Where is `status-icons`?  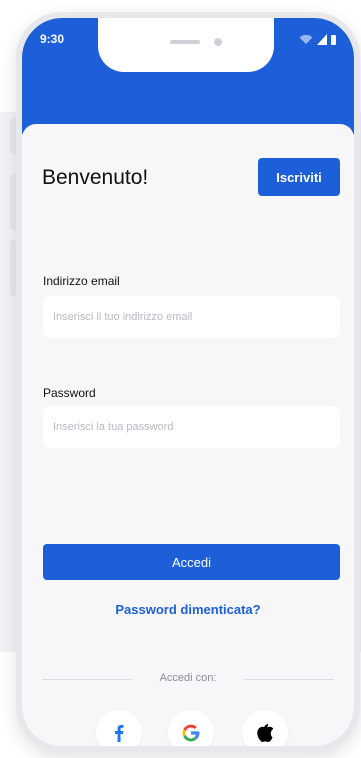 status-icons is located at coordinates (317, 39).